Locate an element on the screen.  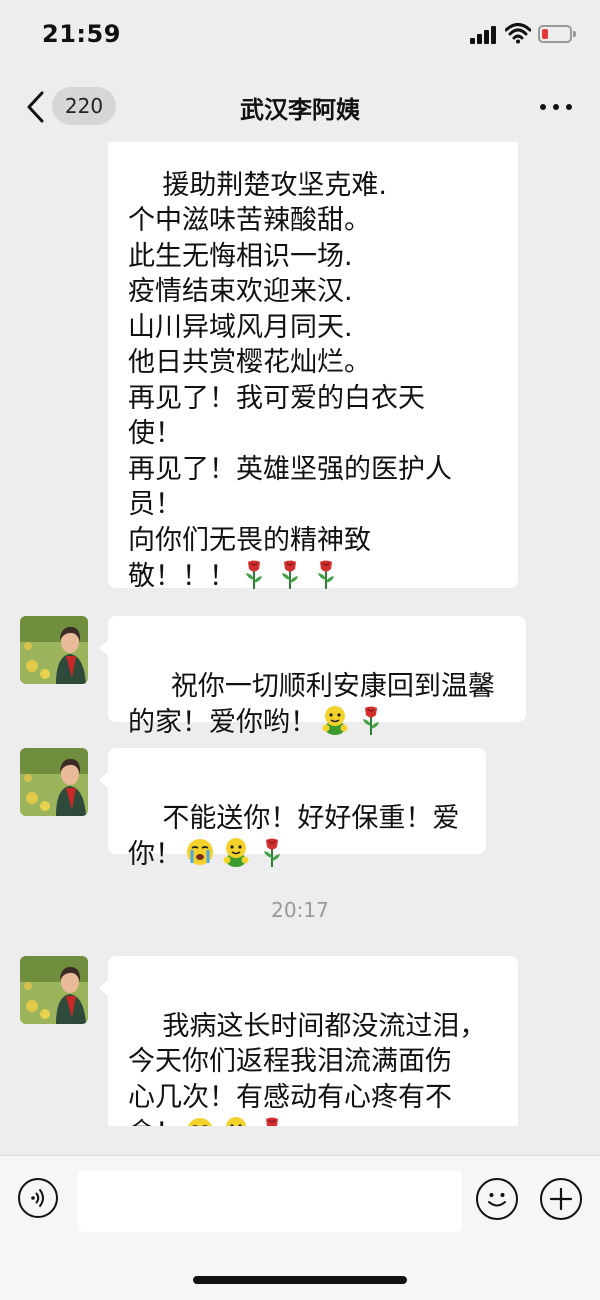
message-bubble: 祝你一切顺利安康回到温馨 的家！爱你哟！ is located at coordinates (317, 677).